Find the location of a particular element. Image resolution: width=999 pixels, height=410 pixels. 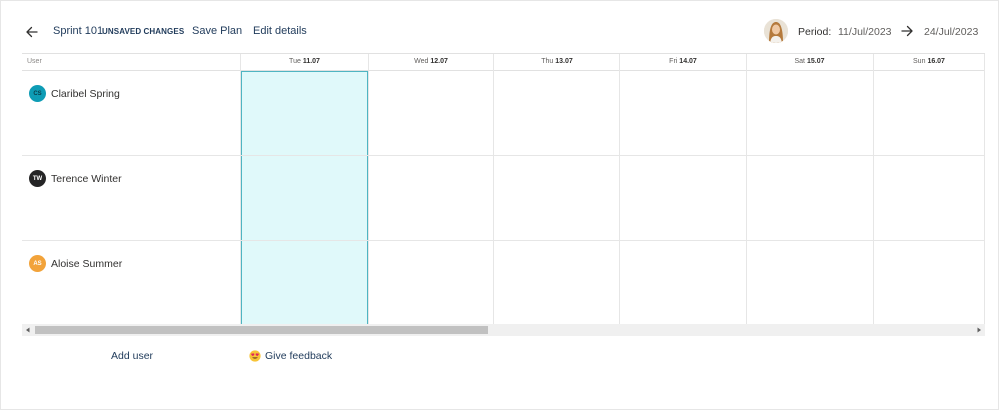

day-header-fri: Fri 14.07 is located at coordinates (683, 61).